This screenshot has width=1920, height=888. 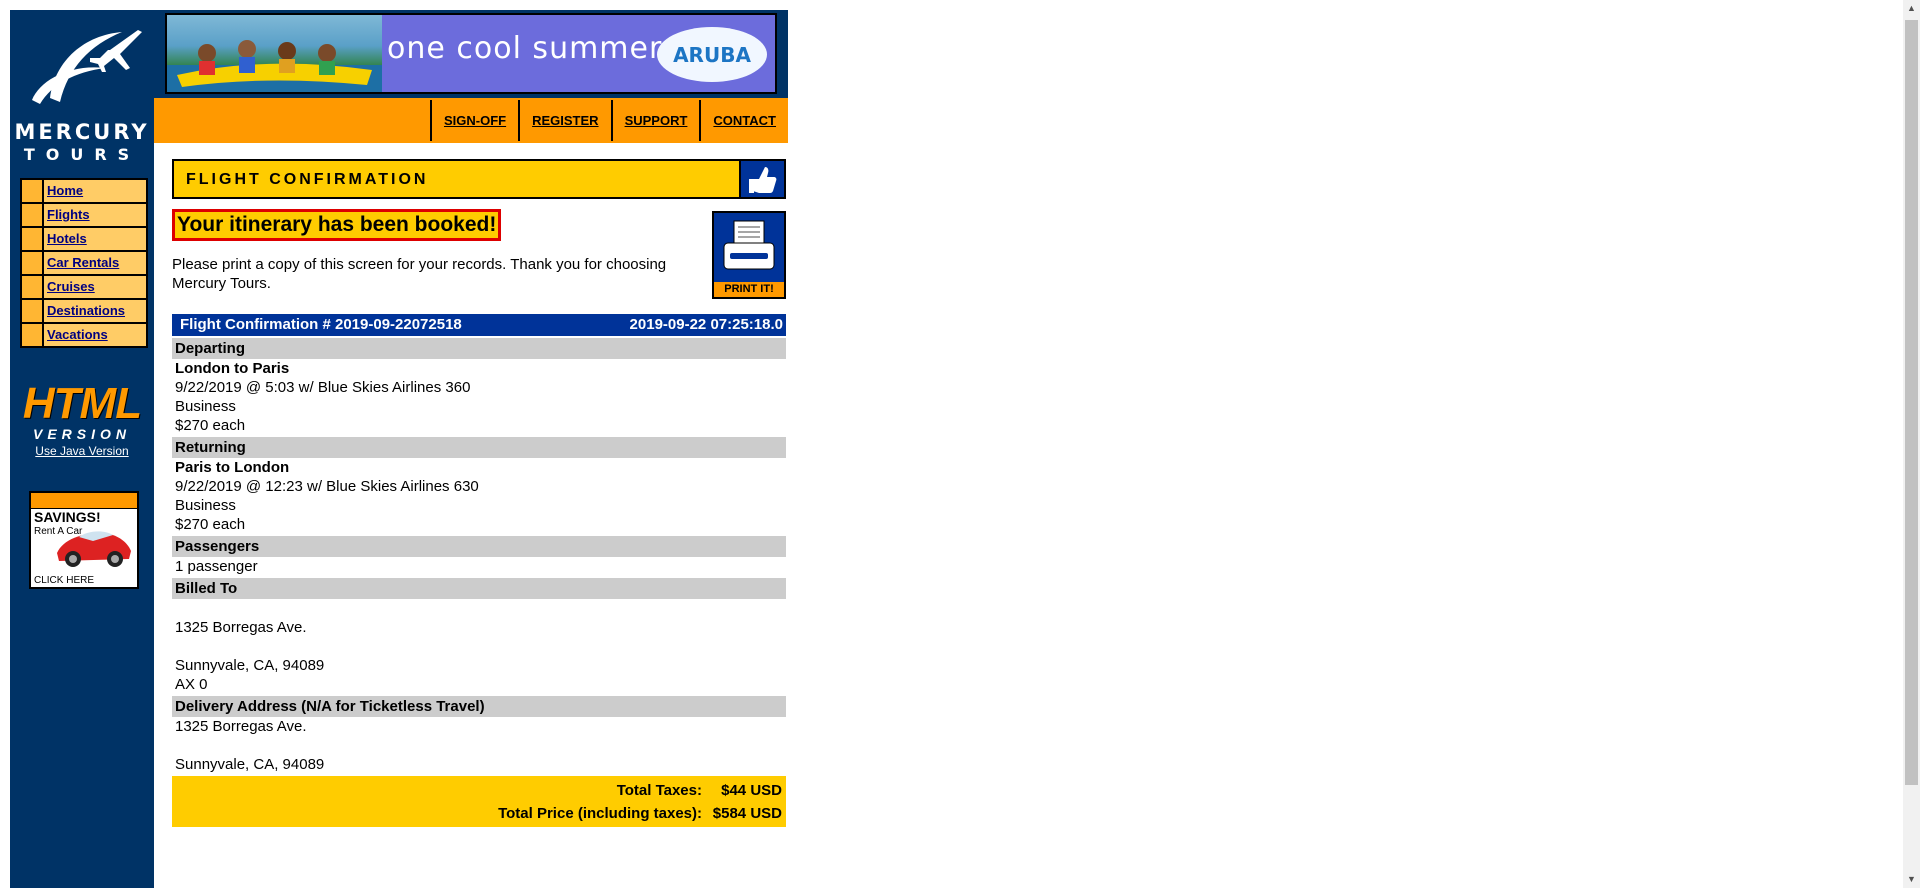 What do you see at coordinates (656, 120) in the screenshot?
I see `support-link: SUPPORT` at bounding box center [656, 120].